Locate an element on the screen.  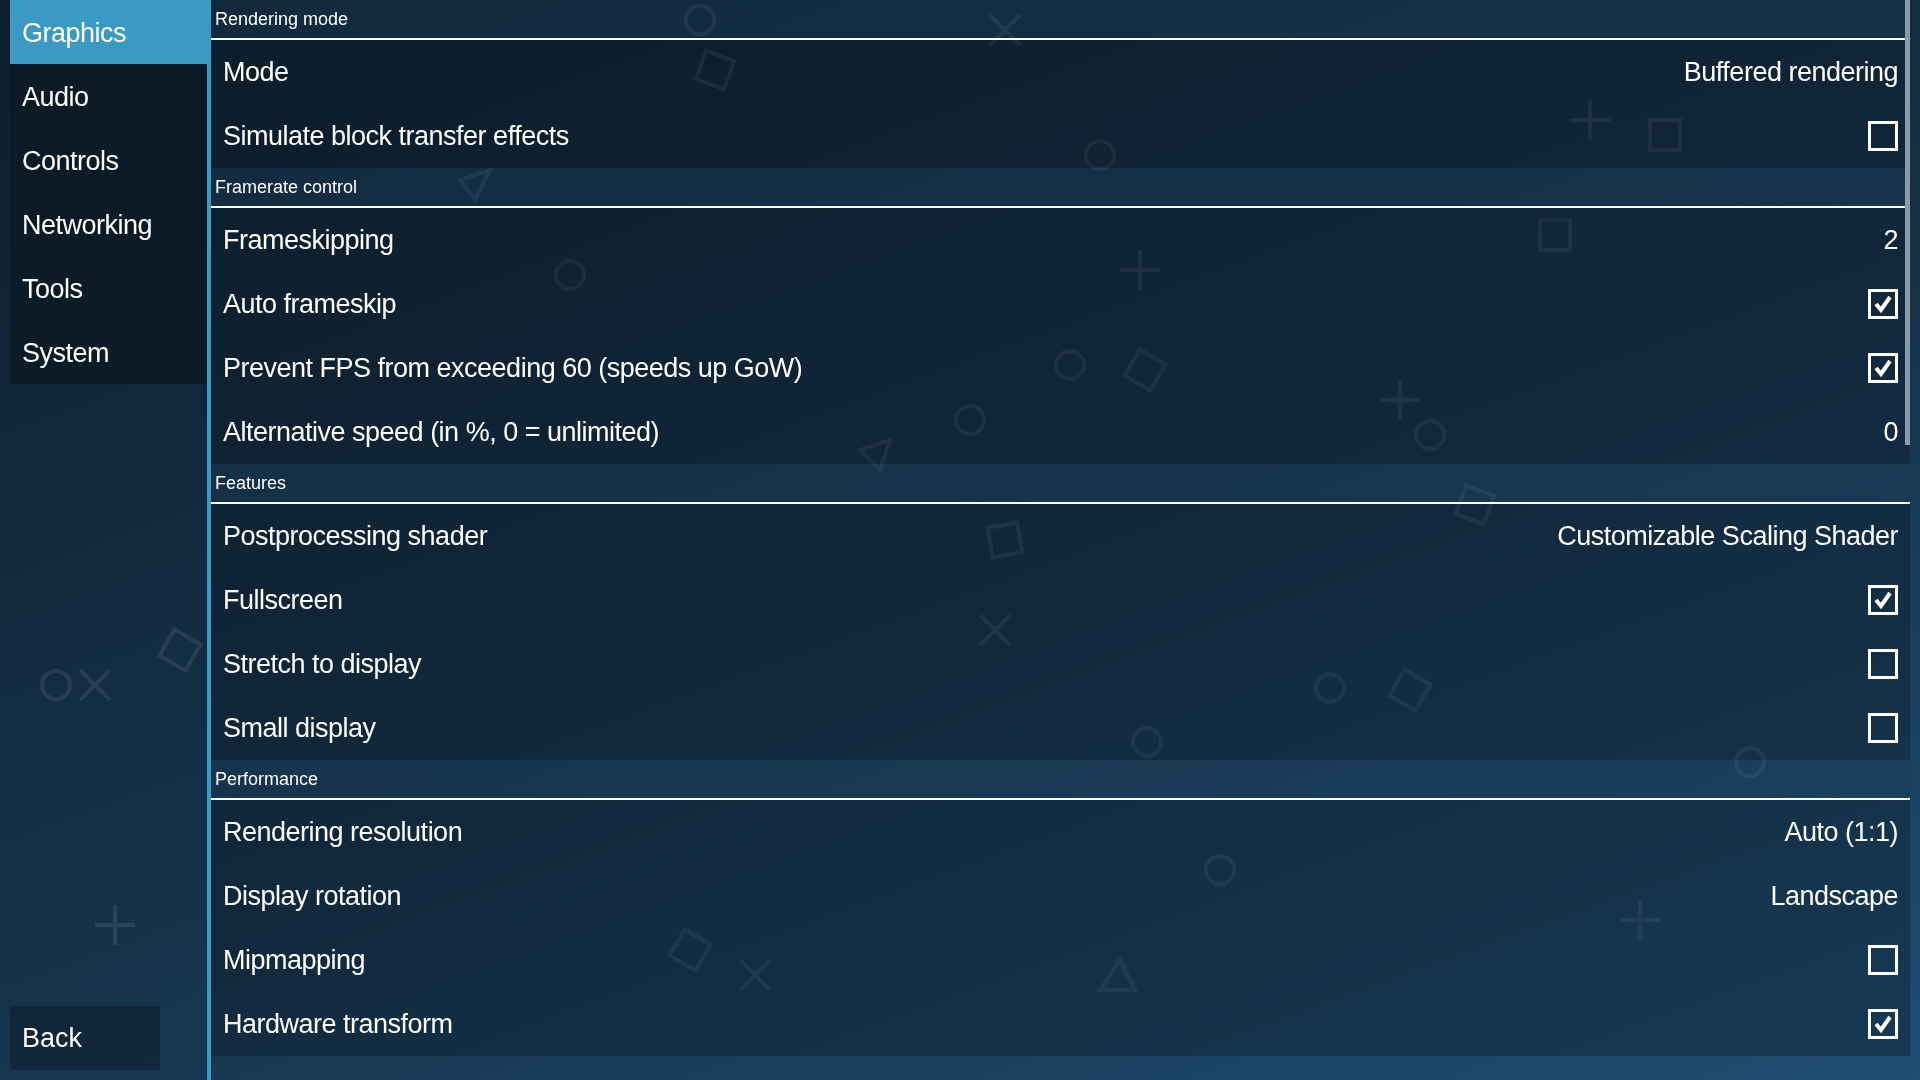
back-button: Back is located at coordinates (85, 1038).